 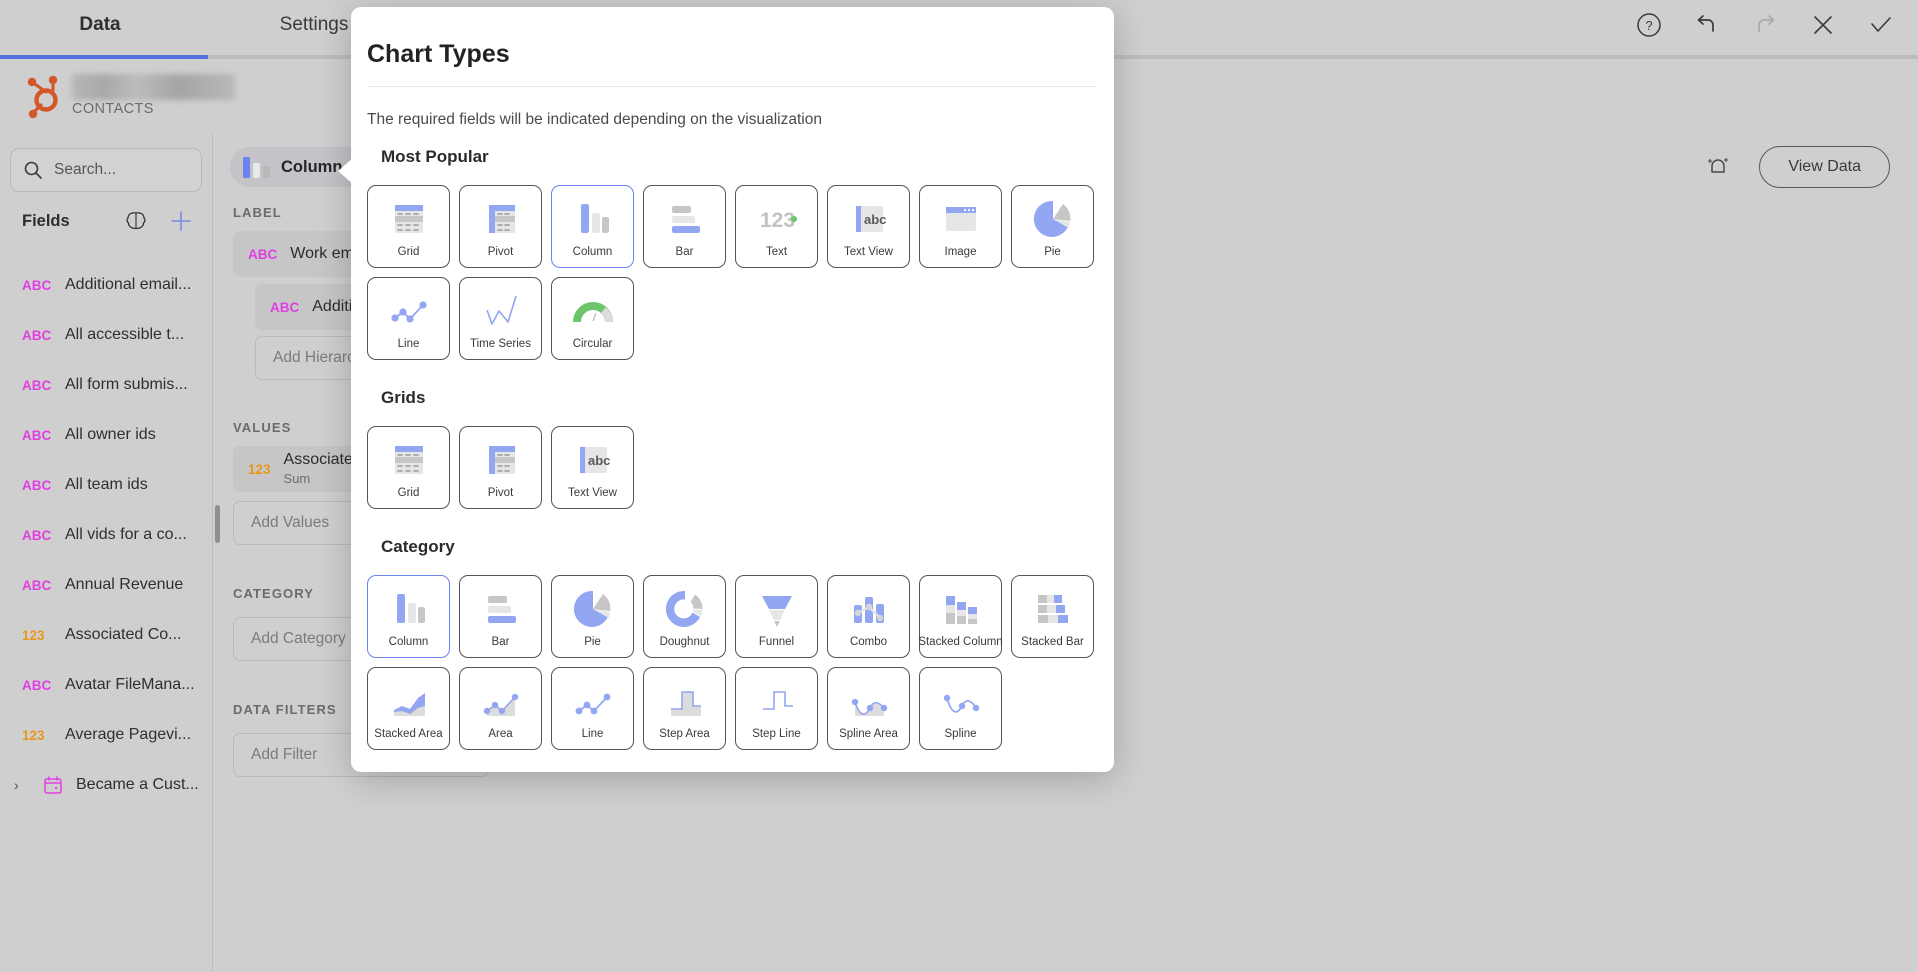 I want to click on confirm-icon, so click(x=1881, y=25).